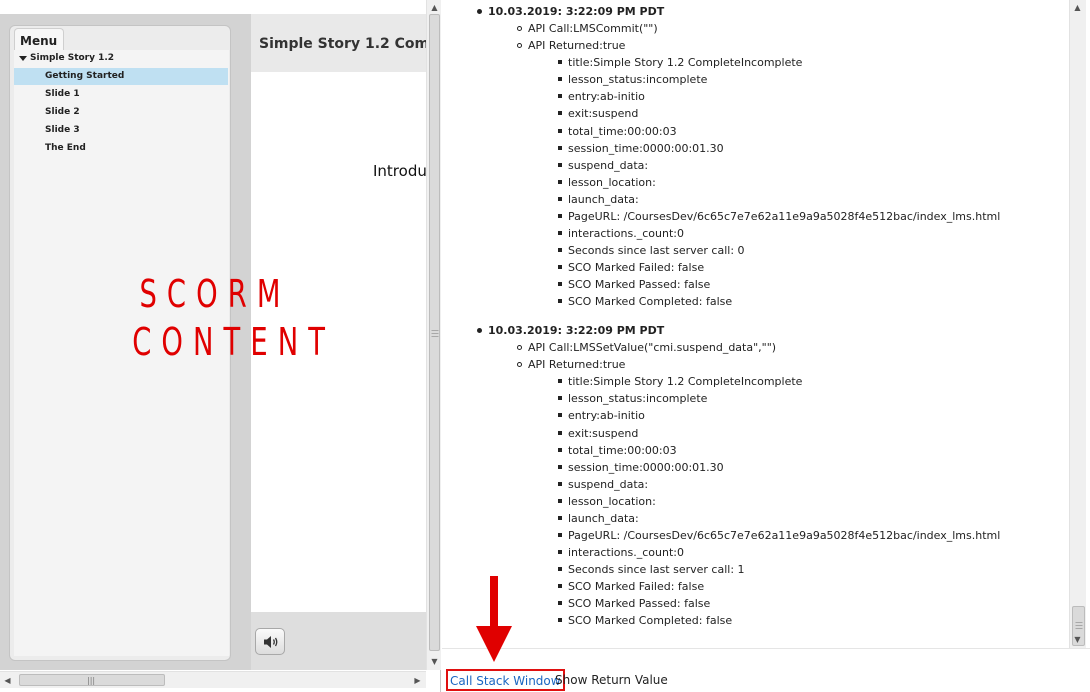 This screenshot has width=1090, height=692. I want to click on menu-item-label: Slide 2, so click(62, 112).